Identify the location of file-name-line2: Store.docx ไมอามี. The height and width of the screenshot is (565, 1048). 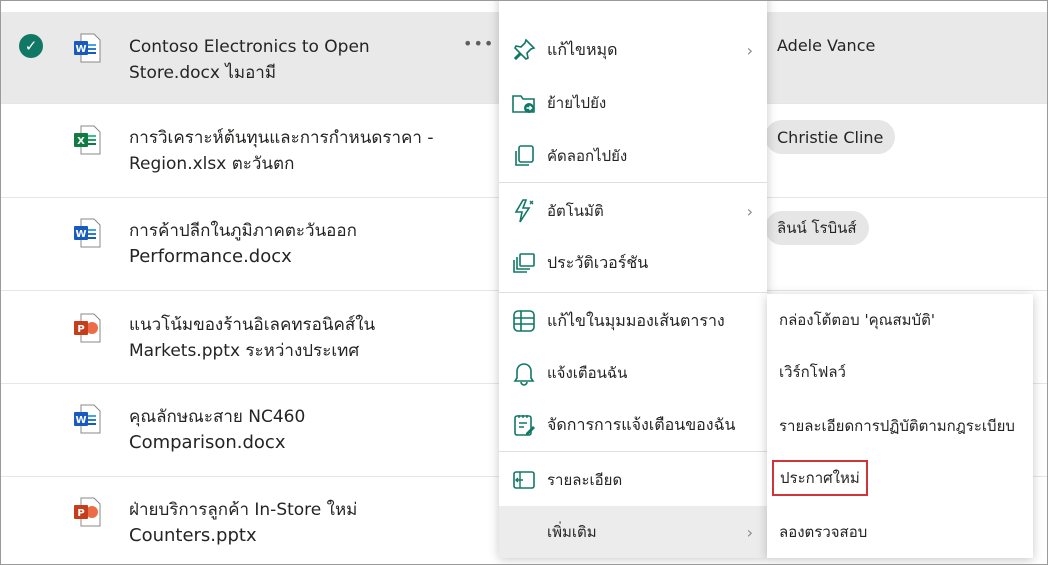
(203, 73).